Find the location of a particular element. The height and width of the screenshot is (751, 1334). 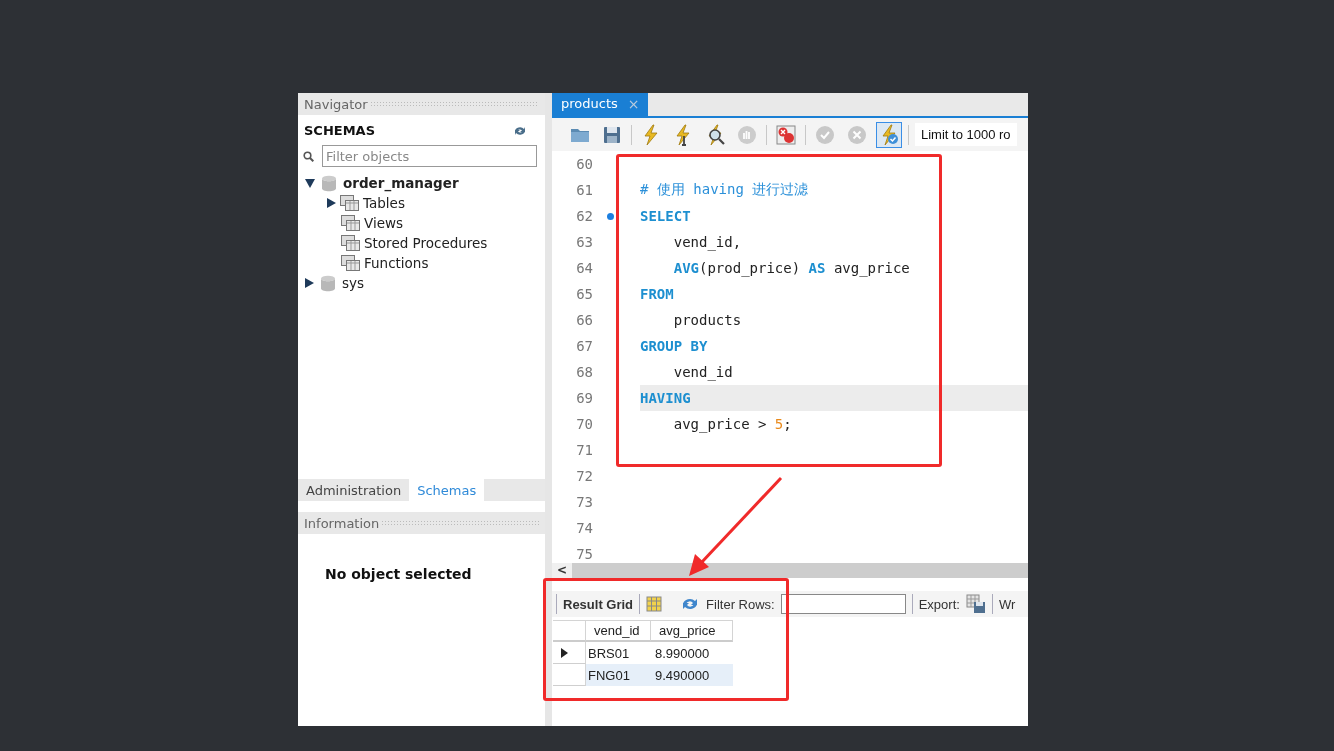

tree-item: Tables is located at coordinates (384, 203).